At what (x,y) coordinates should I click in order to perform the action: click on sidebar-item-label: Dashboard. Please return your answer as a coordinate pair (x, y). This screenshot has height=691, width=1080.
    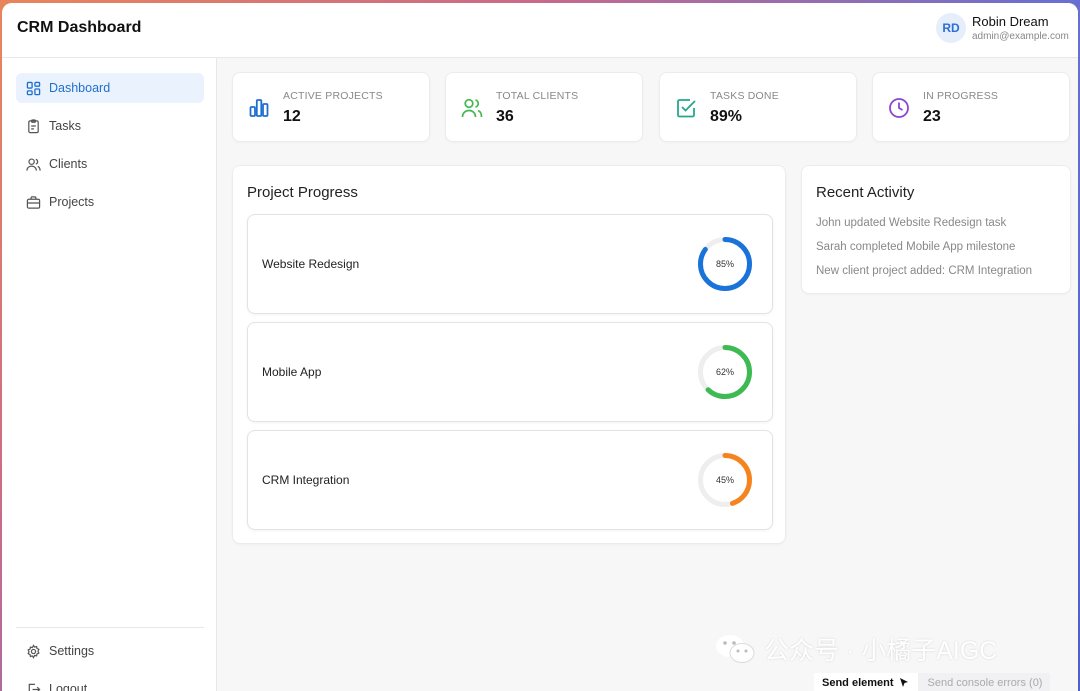
    Looking at the image, I should click on (80, 88).